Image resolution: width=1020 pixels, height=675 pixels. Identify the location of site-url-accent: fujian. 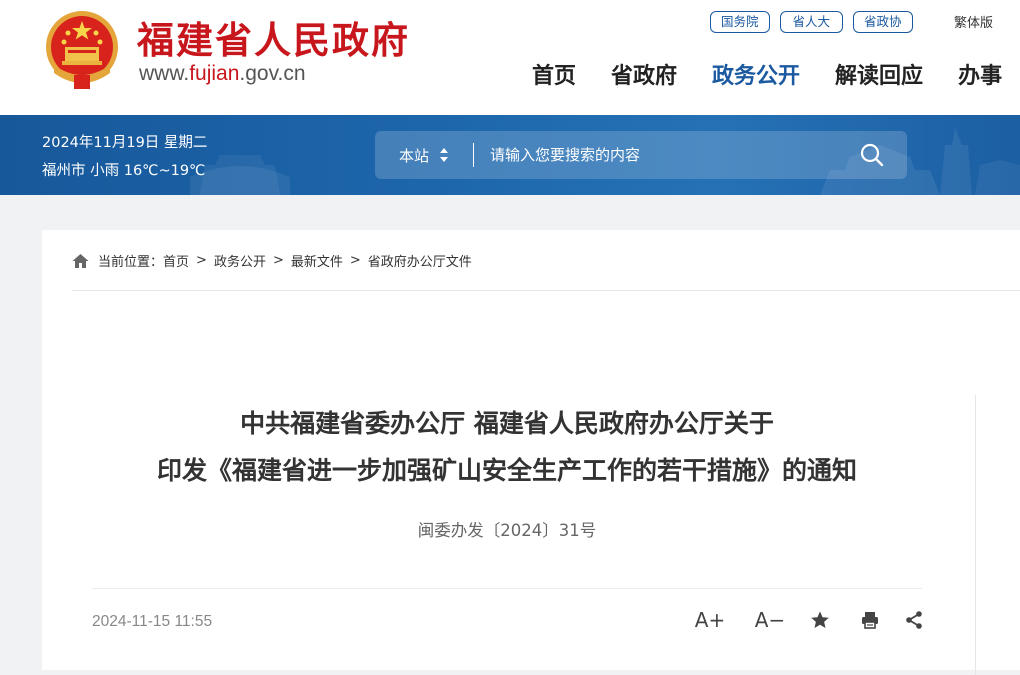
(214, 73).